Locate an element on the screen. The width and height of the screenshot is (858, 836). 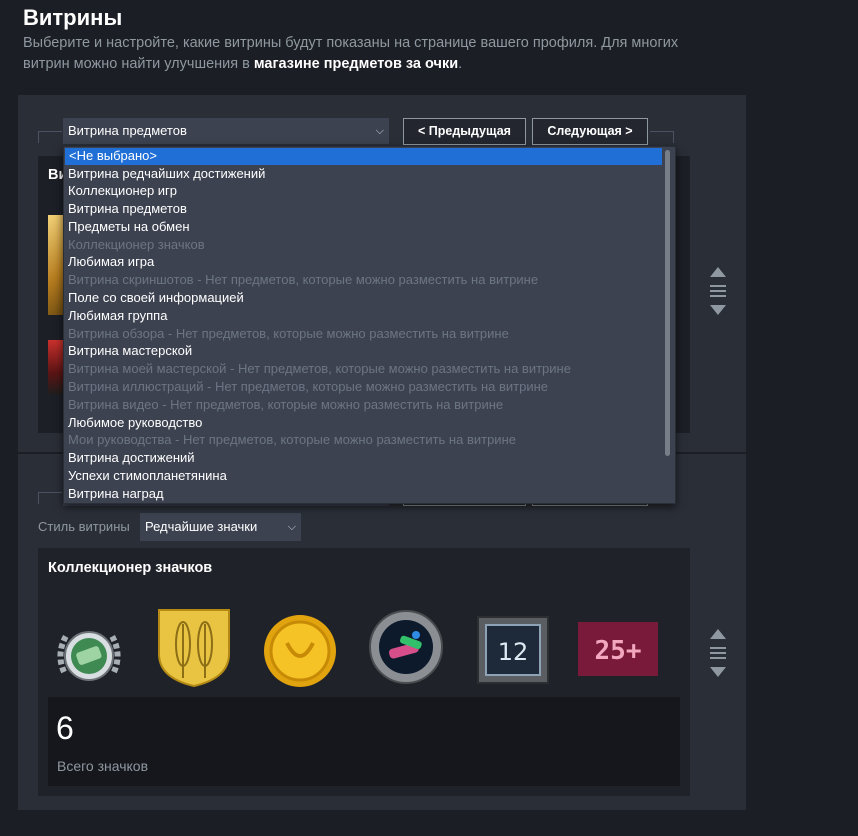
25-plus-badge-icon: 25+ is located at coordinates (618, 649).